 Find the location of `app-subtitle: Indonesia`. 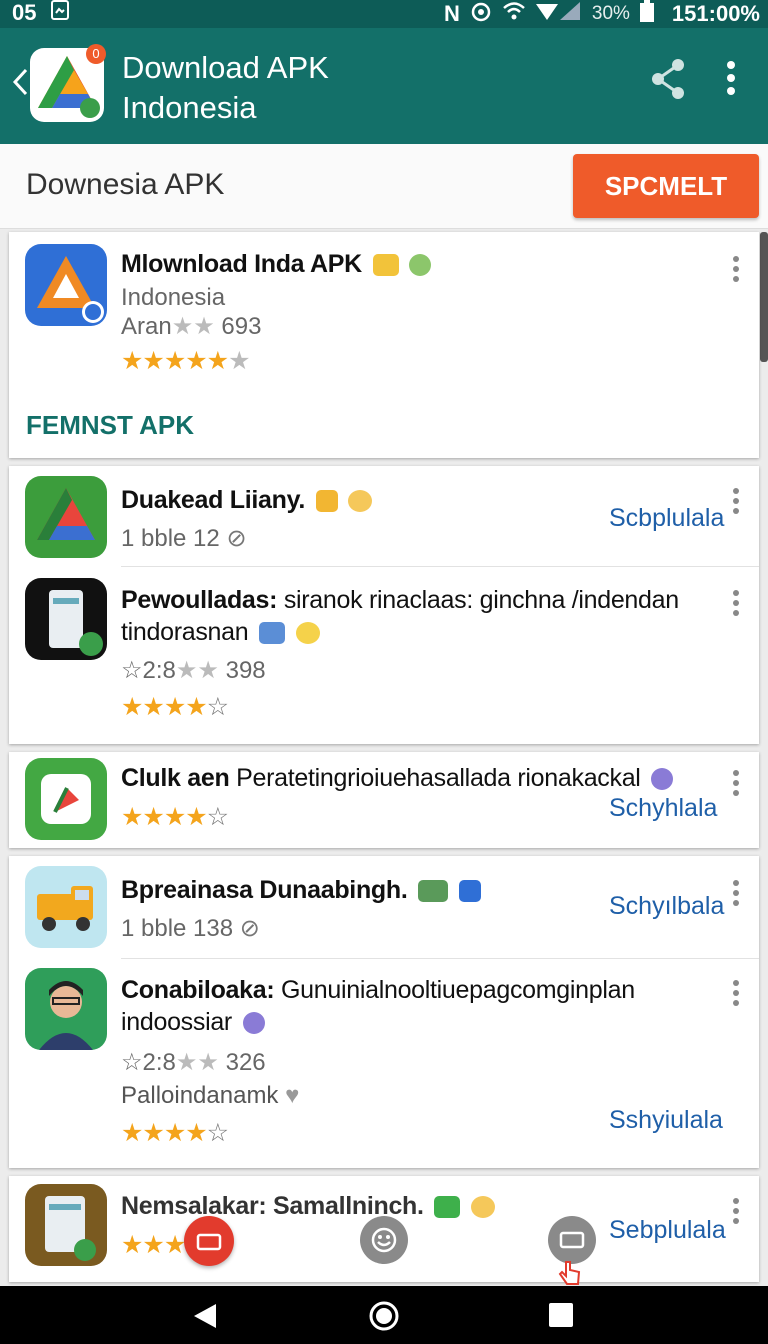

app-subtitle: Indonesia is located at coordinates (173, 297).